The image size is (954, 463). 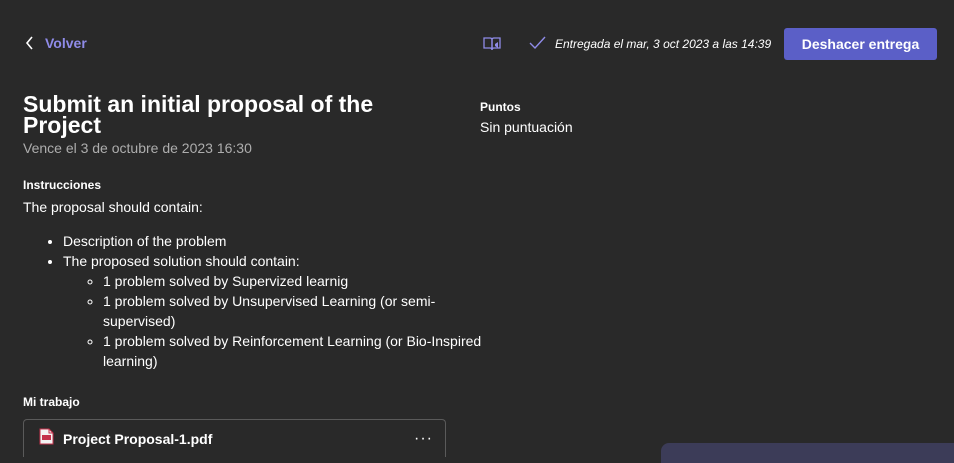 What do you see at coordinates (51, 402) in the screenshot?
I see `my-work-heading: Mi trabajo` at bounding box center [51, 402].